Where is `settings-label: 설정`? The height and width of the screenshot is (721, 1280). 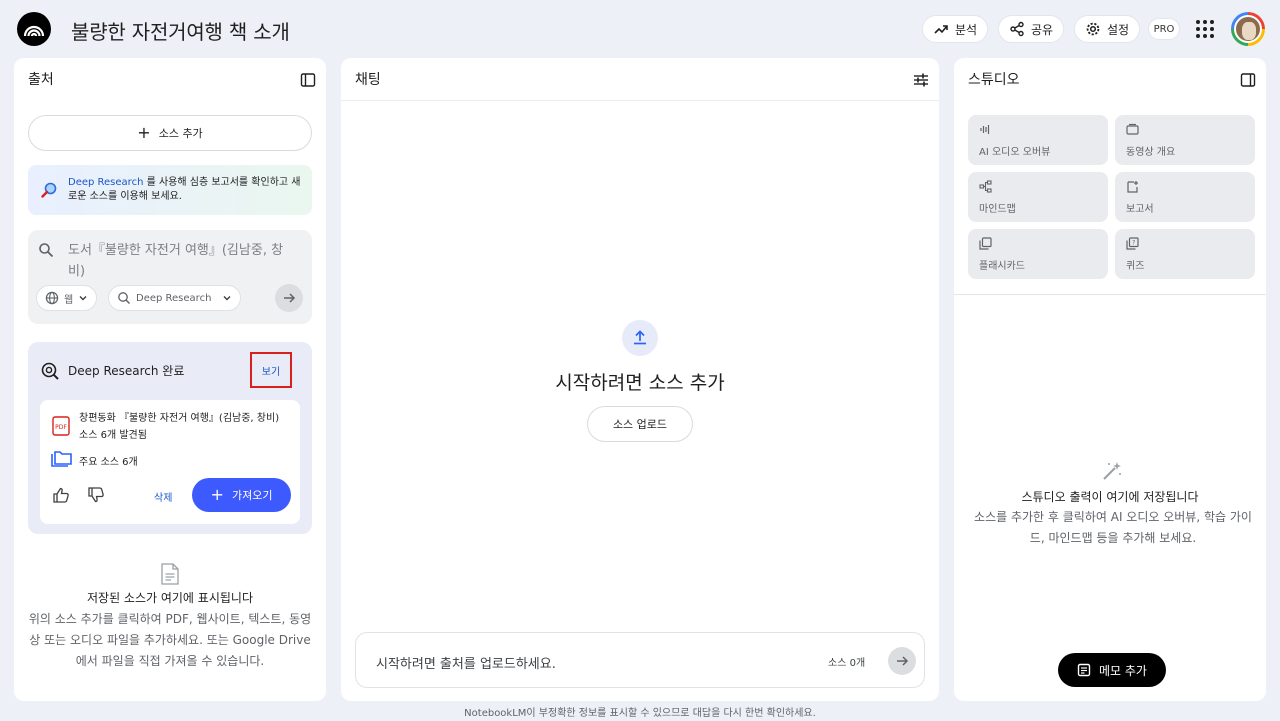
settings-label: 설정 is located at coordinates (1118, 29).